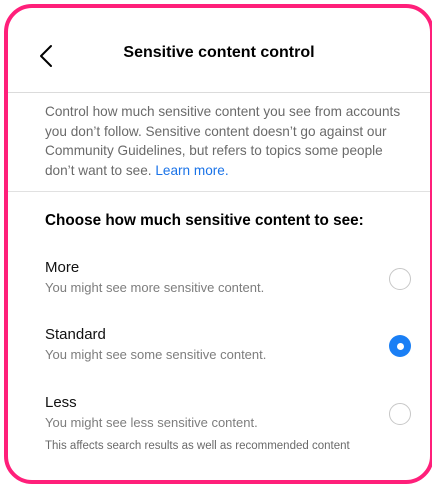  I want to click on option-sublabel: You might see less sensitive content., so click(151, 422).